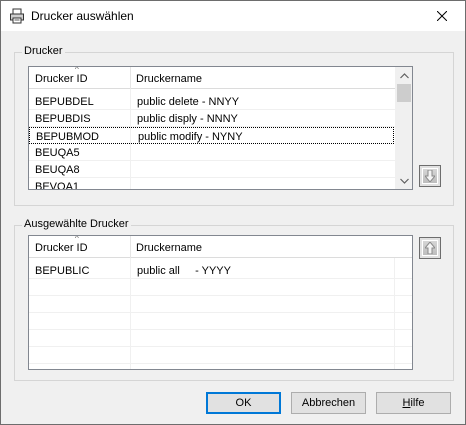  What do you see at coordinates (220, 169) in the screenshot?
I see `table-row: BEUQA8` at bounding box center [220, 169].